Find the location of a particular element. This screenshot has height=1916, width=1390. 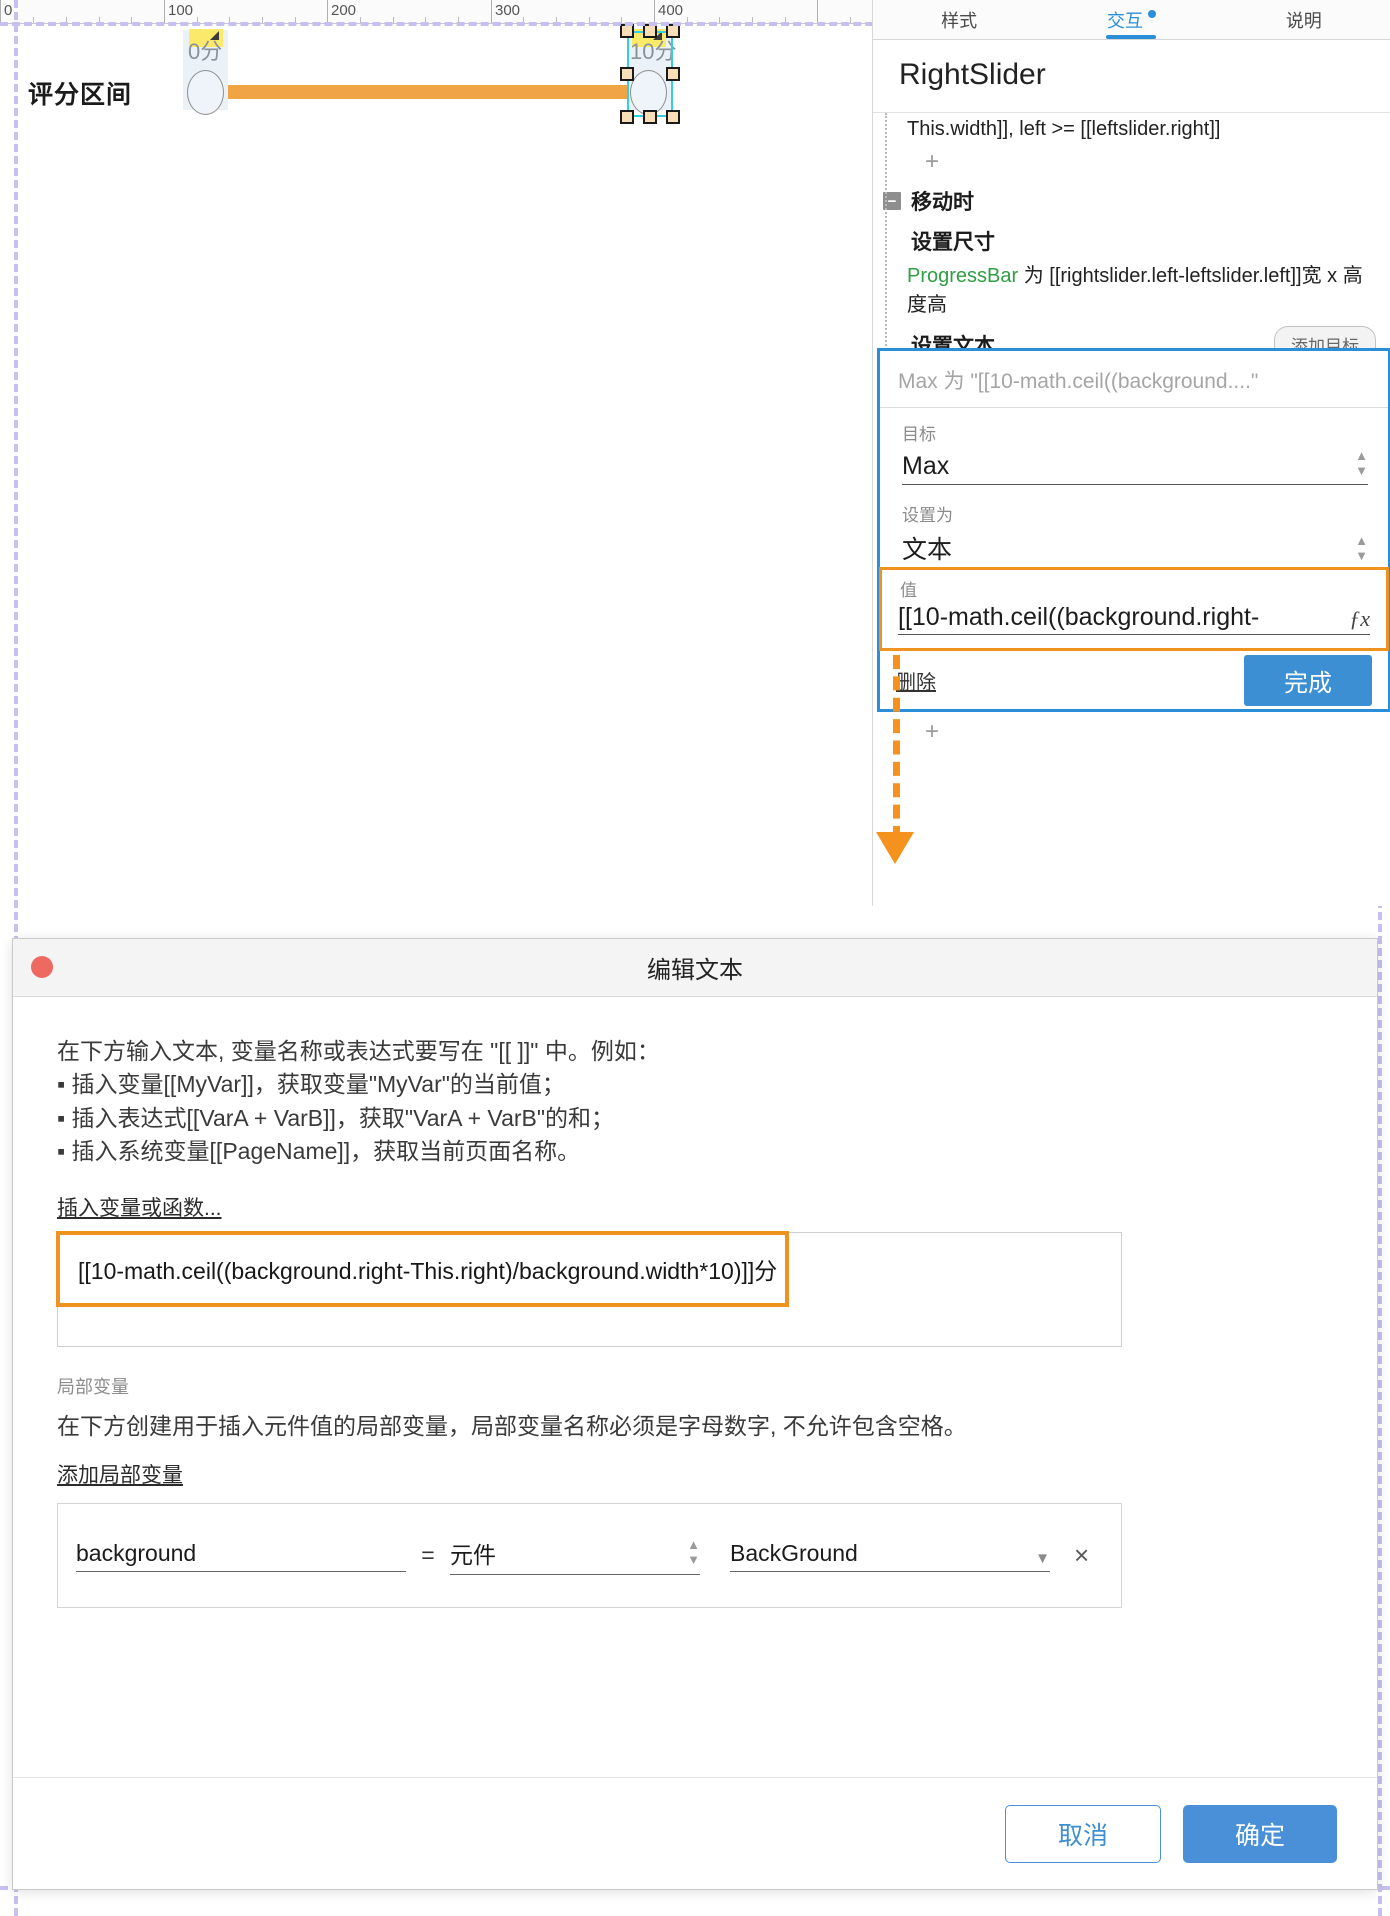

value-field-card: 值 [[10-math.ceil((background.right- ƒx is located at coordinates (1134, 609).